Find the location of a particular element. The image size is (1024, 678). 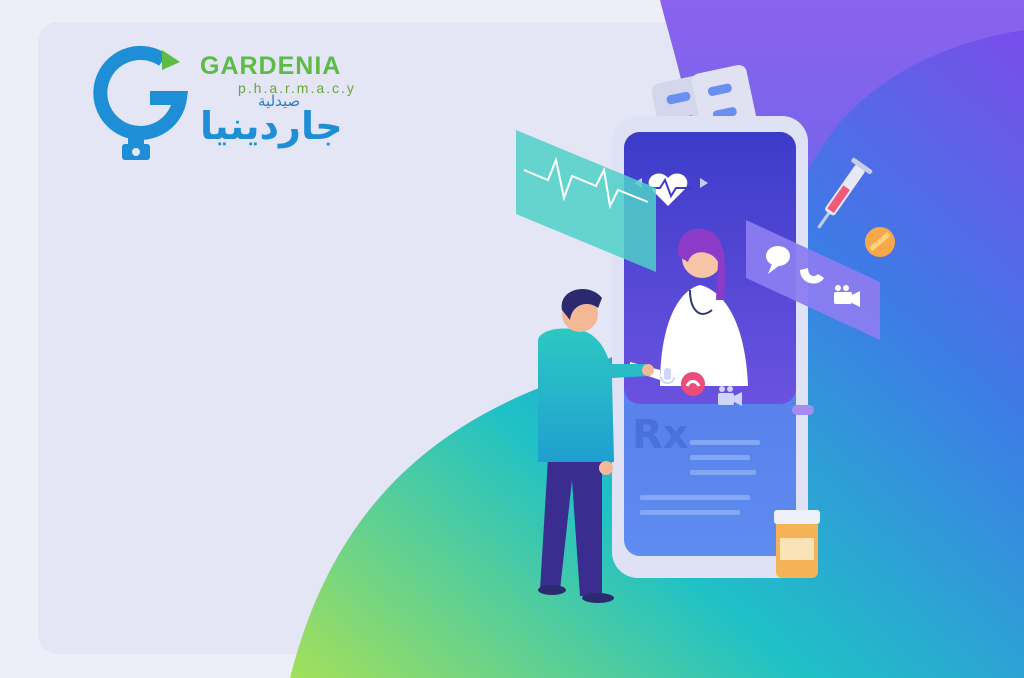

brand-arabic-name: جاردينيا is located at coordinates (271, 126).